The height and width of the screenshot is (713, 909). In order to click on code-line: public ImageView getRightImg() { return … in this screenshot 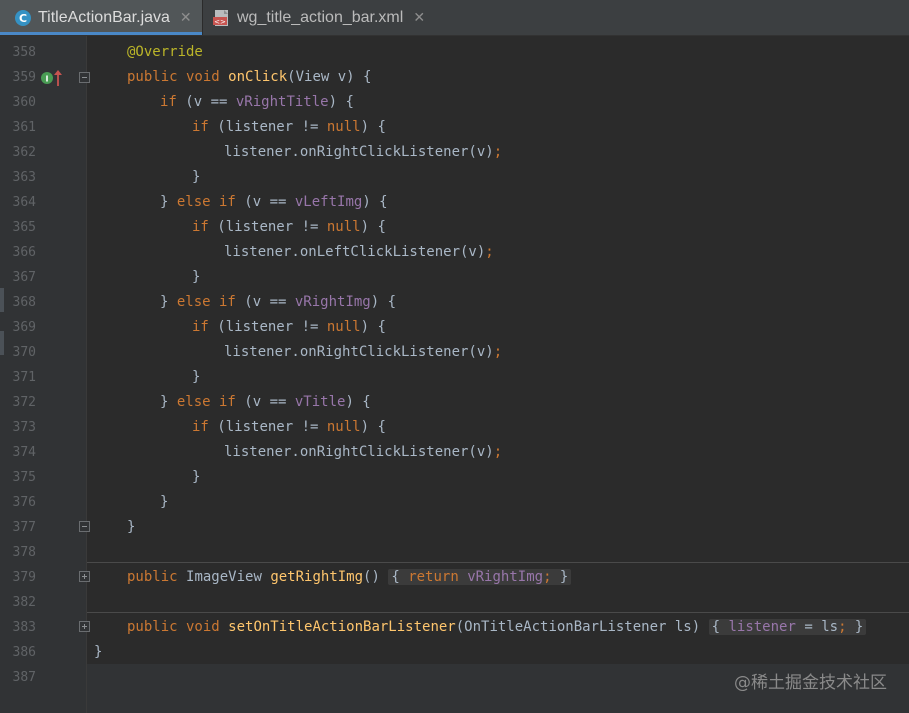, I will do `click(349, 577)`.